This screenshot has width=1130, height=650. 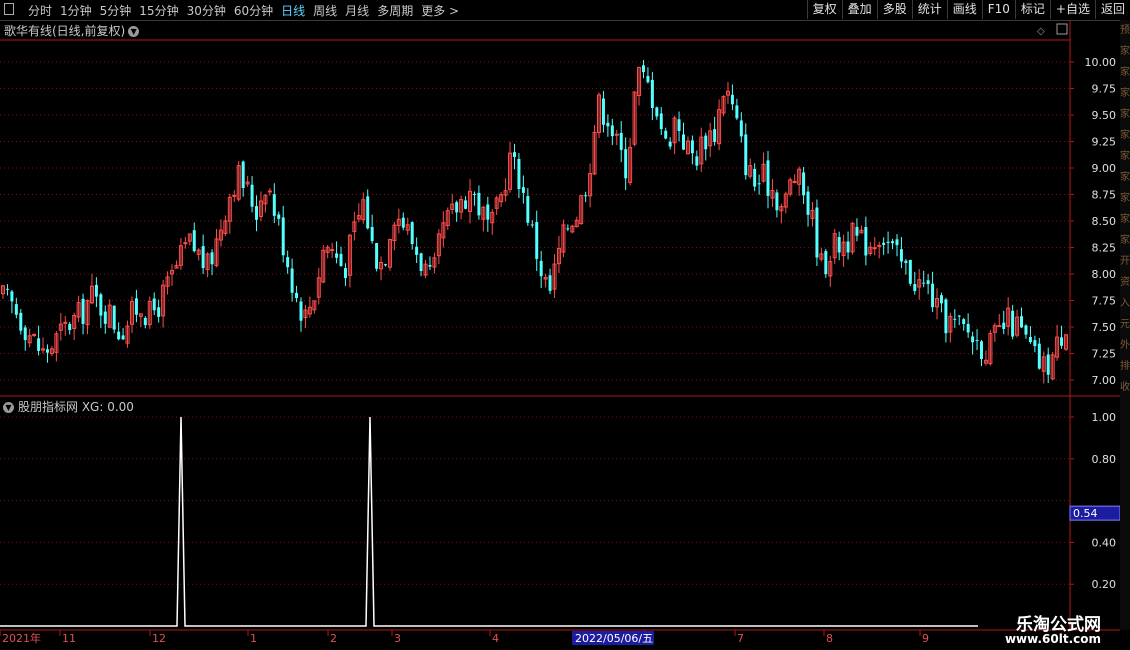 What do you see at coordinates (829, 638) in the screenshot?
I see `date-tick-label: 8` at bounding box center [829, 638].